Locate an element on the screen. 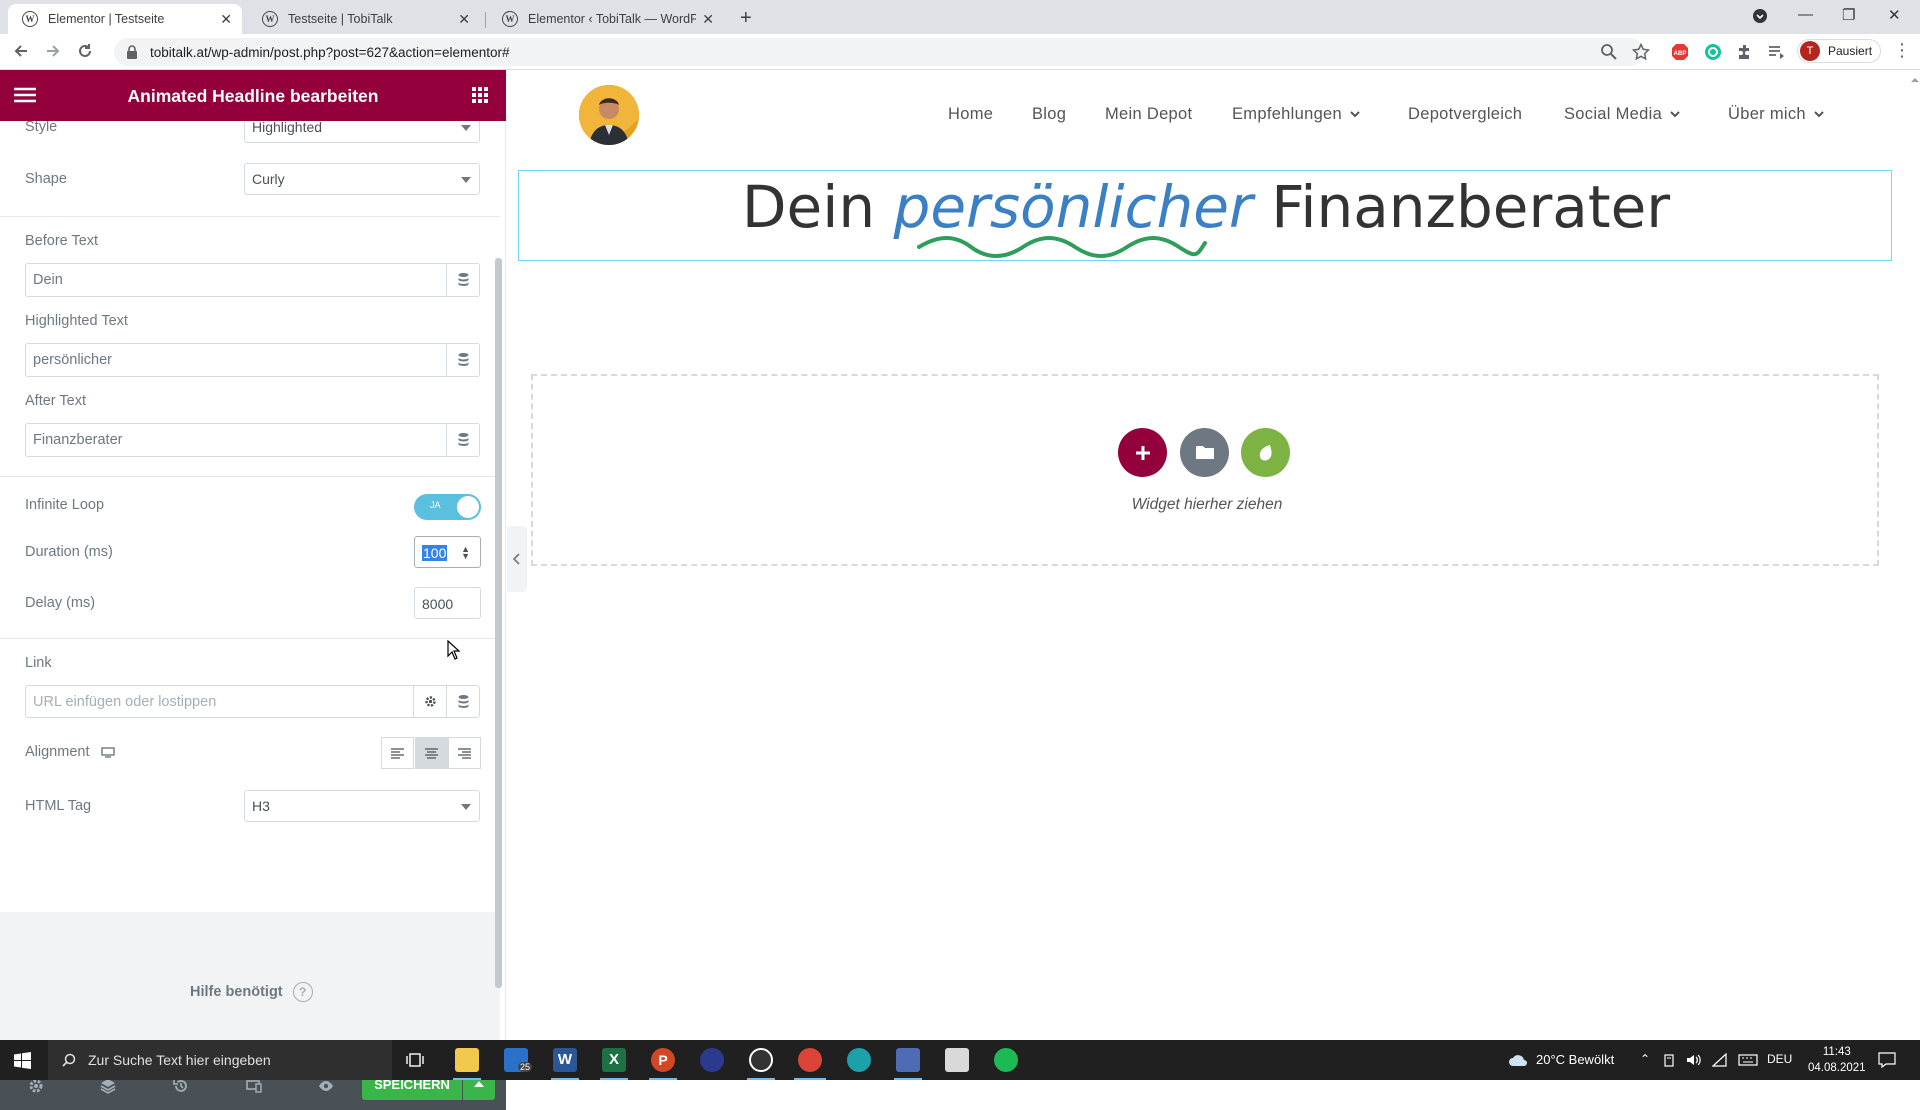  browser-menu-button: ⋮ is located at coordinates (1902, 50).